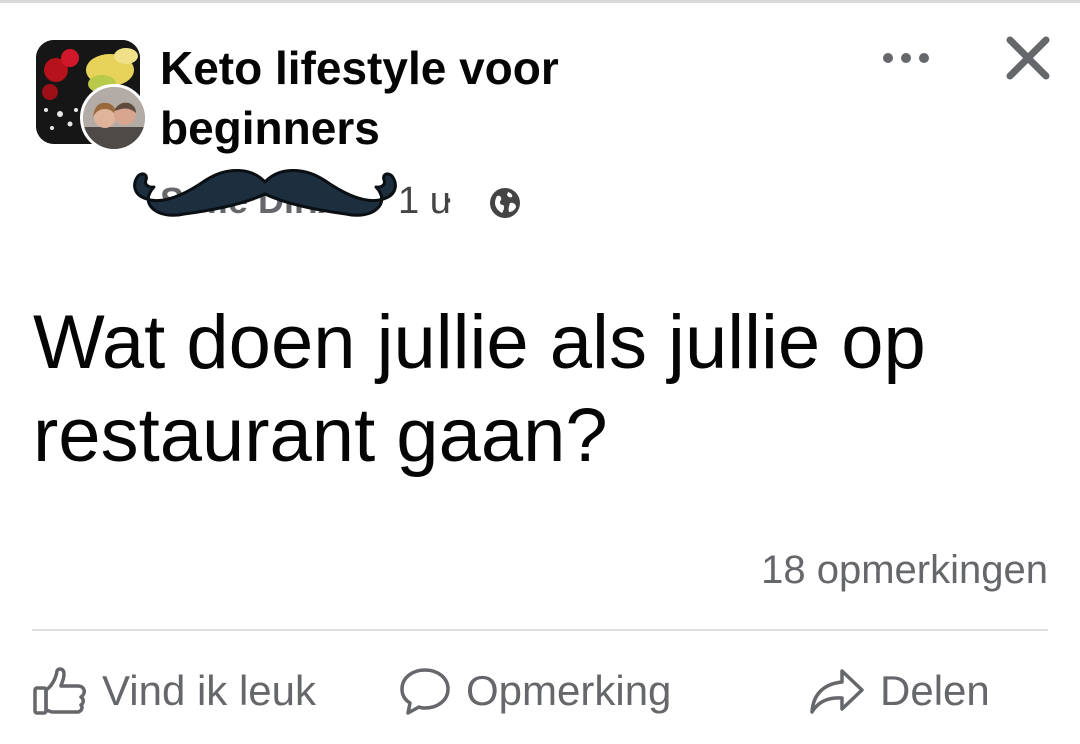  Describe the element at coordinates (425, 691) in the screenshot. I see `comment-bubble-icon` at that location.